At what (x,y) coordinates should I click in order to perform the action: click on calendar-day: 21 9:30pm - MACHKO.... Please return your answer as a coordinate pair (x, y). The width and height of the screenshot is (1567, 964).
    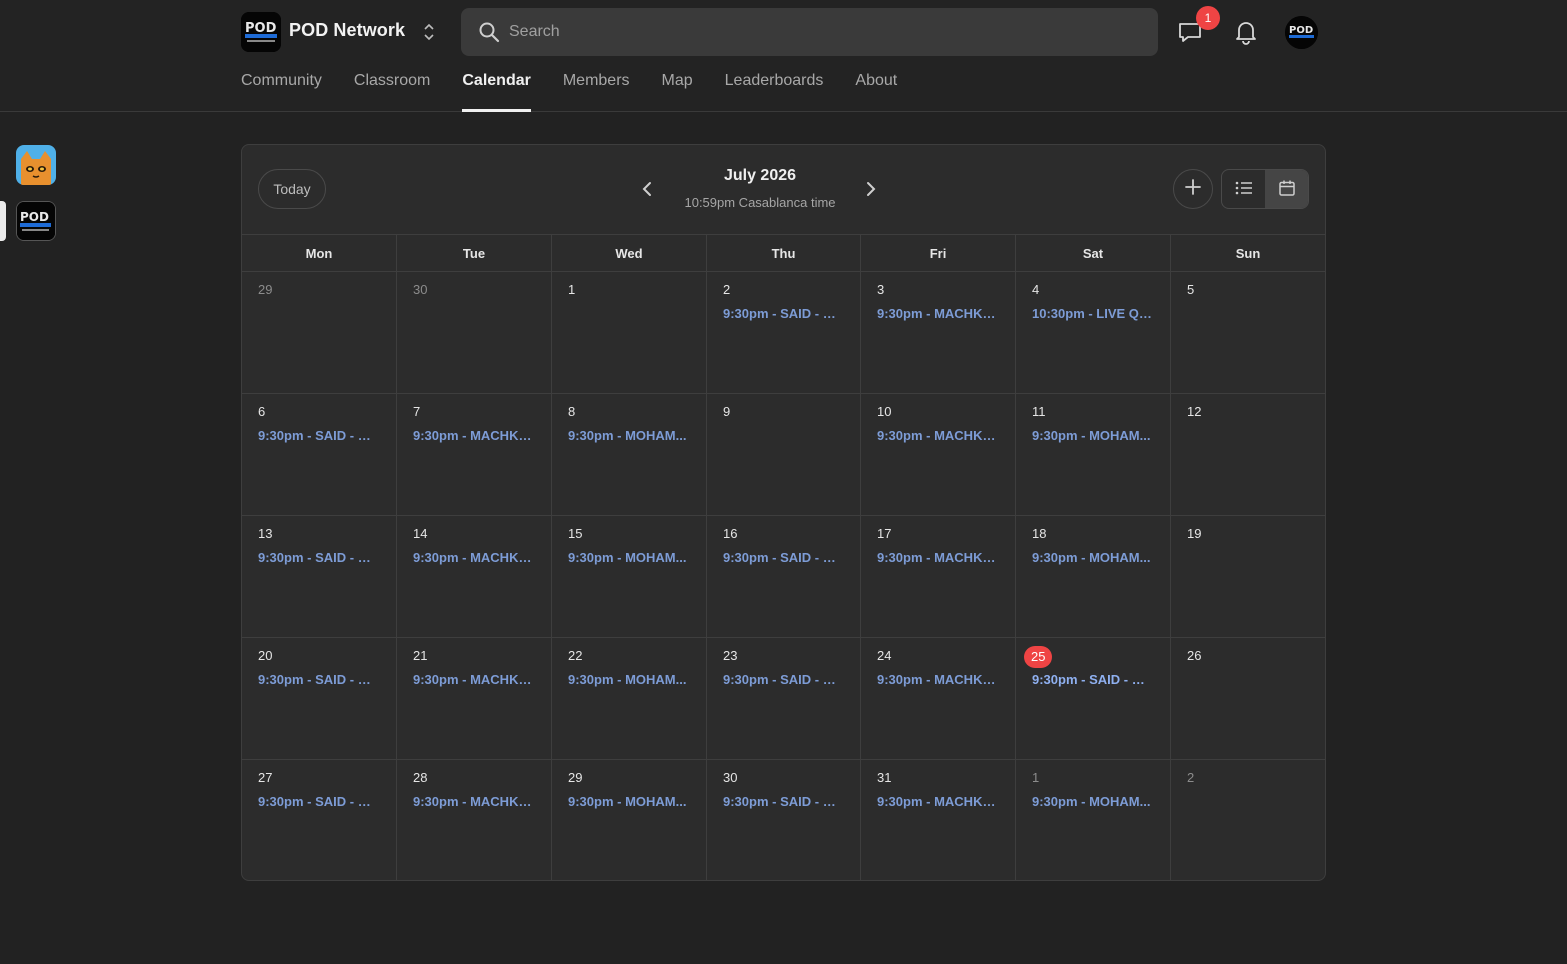
    Looking at the image, I should click on (474, 699).